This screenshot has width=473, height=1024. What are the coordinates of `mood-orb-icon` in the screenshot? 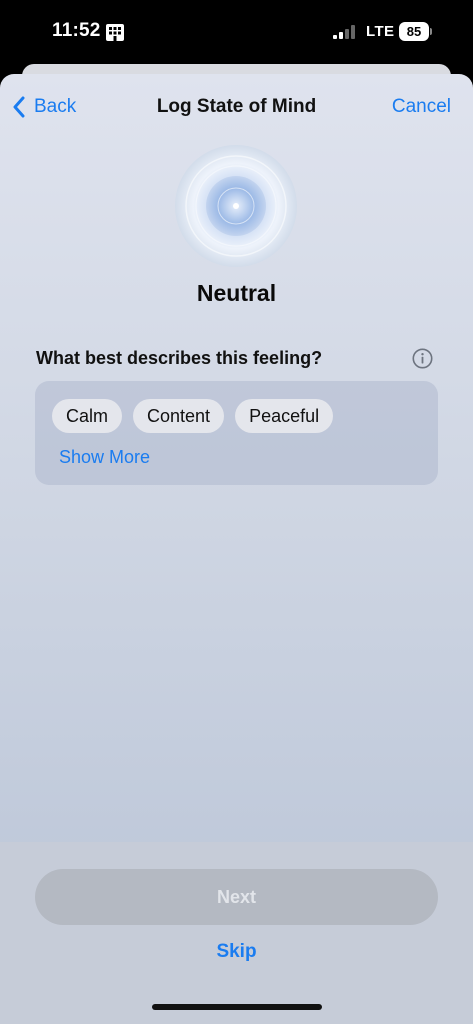 It's located at (236, 206).